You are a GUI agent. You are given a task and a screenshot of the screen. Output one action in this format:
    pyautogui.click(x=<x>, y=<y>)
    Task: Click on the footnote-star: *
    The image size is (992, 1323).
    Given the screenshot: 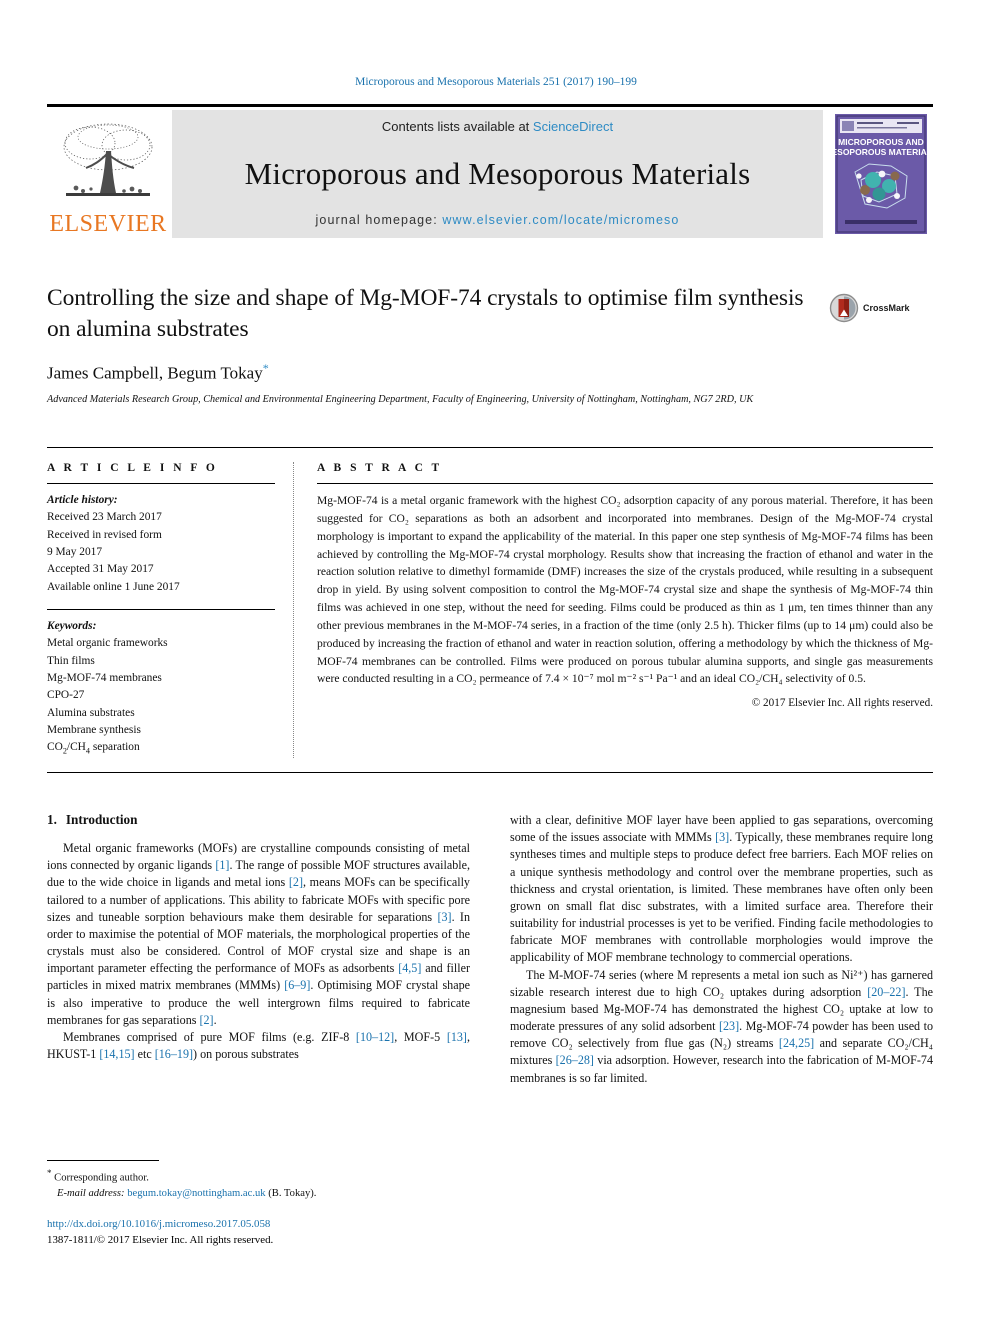 What is the action you would take?
    pyautogui.click(x=49, y=1173)
    